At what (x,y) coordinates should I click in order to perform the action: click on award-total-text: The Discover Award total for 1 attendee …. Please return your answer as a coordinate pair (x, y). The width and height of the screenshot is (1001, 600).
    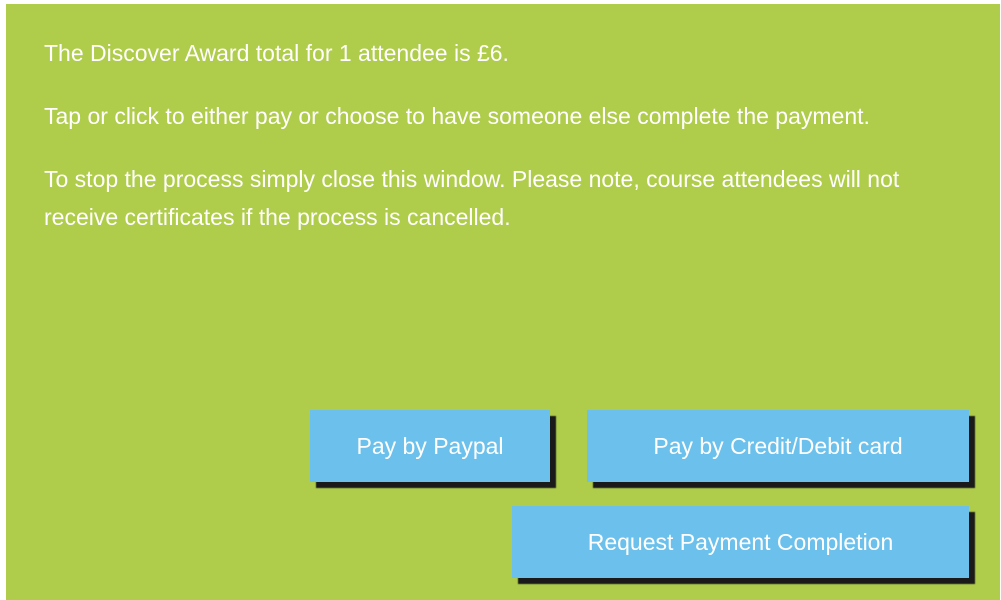
    Looking at the image, I should click on (276, 53).